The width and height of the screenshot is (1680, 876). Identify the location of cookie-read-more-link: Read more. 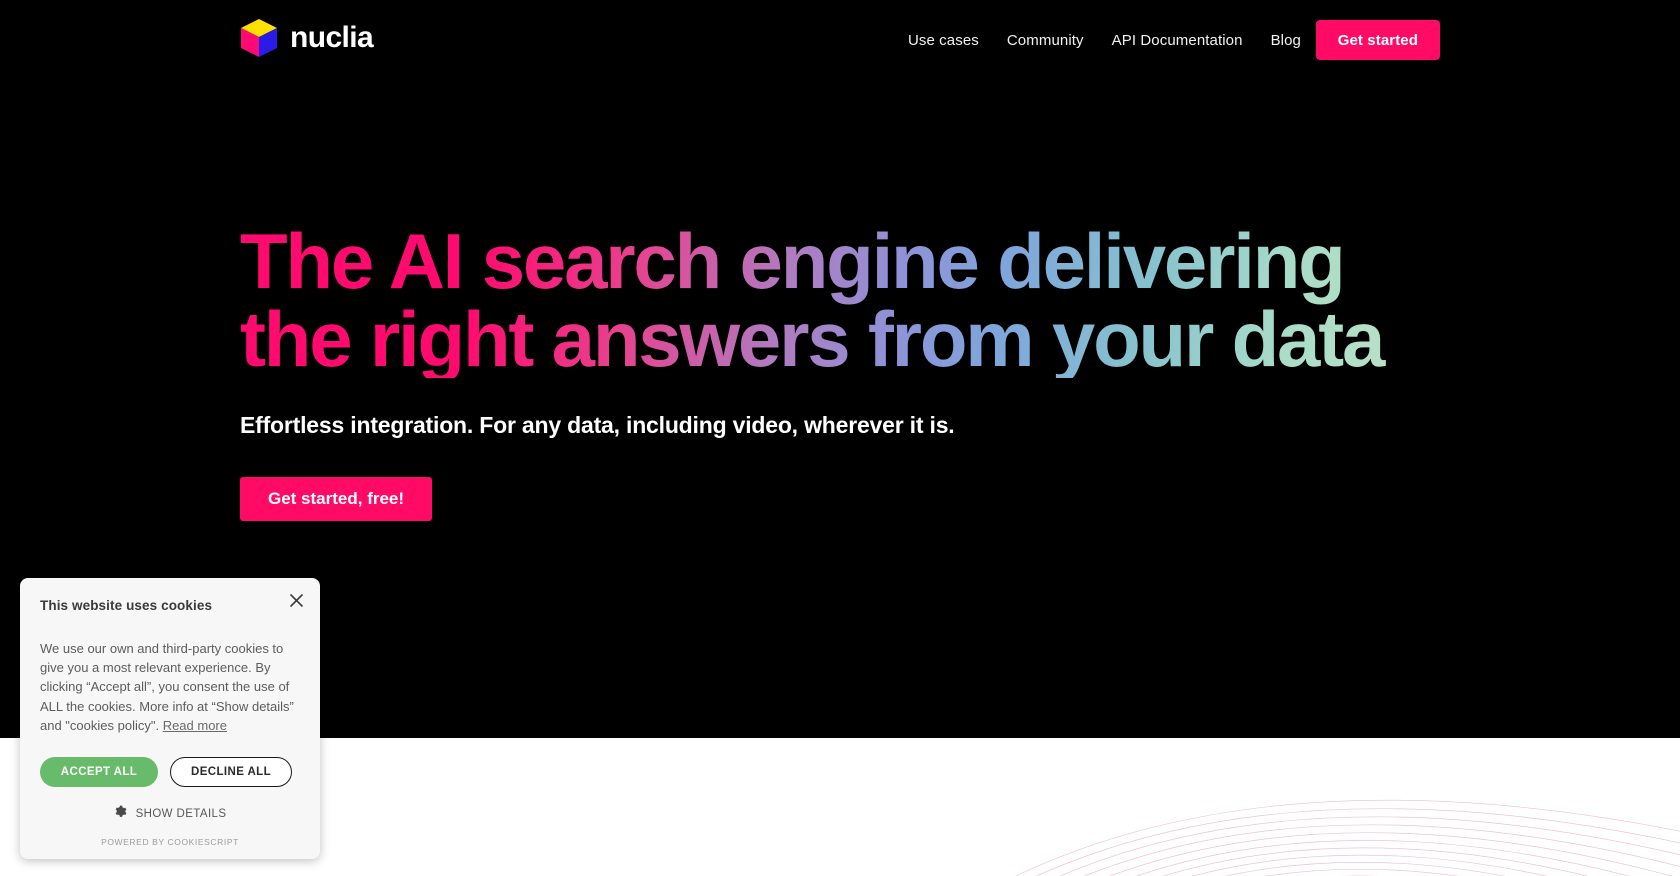
(195, 725).